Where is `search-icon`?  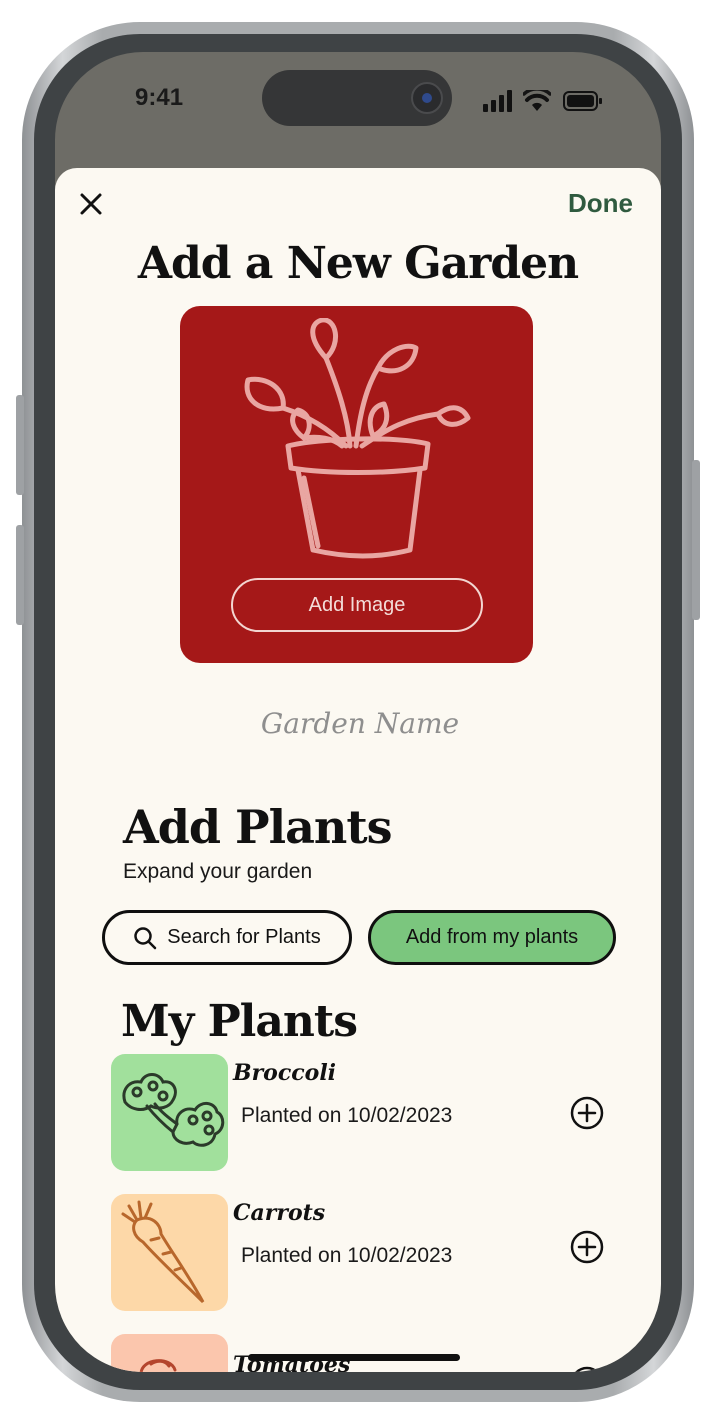 search-icon is located at coordinates (145, 938).